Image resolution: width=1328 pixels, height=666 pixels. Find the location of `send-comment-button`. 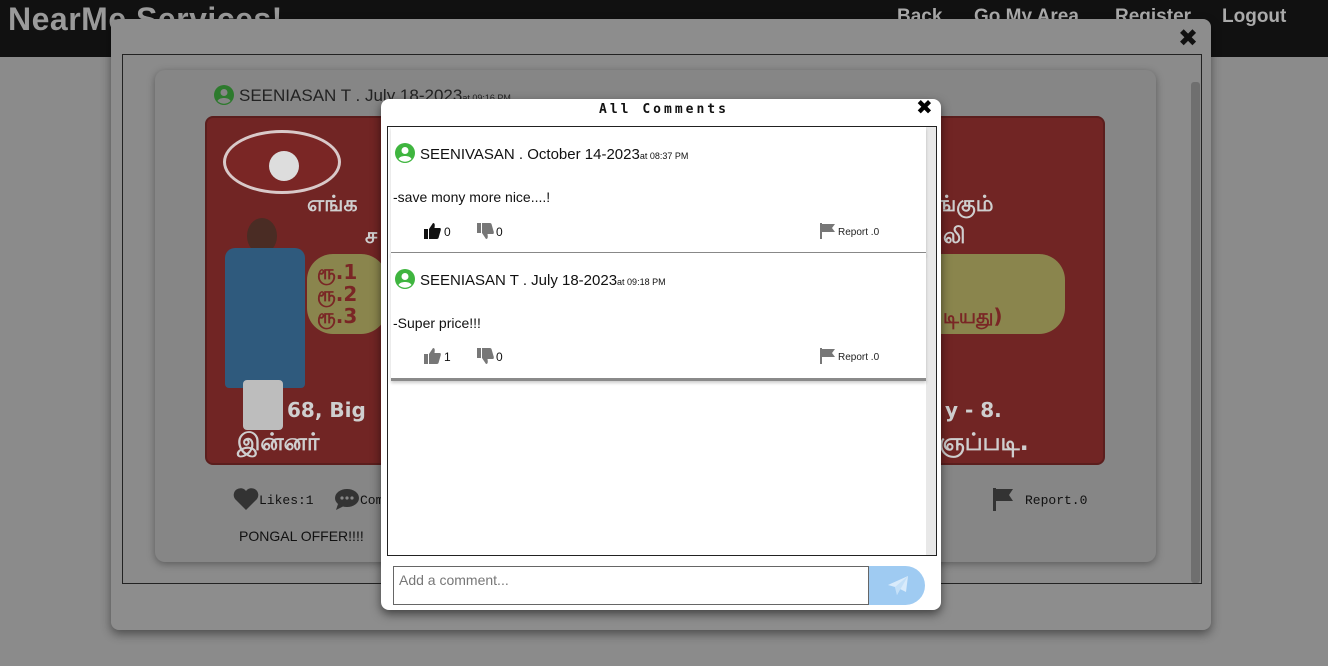

send-comment-button is located at coordinates (897, 585).